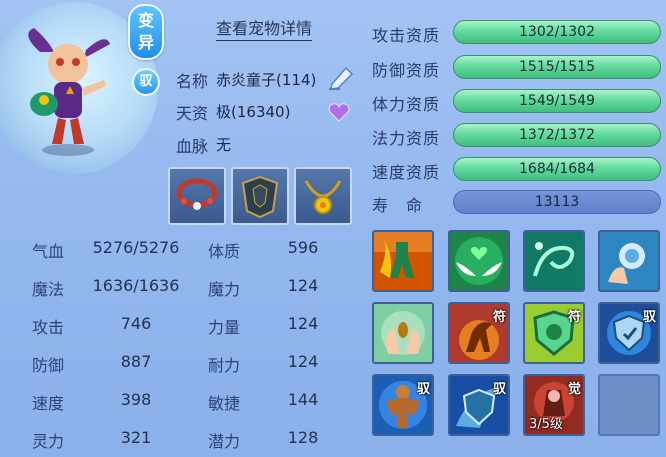 The height and width of the screenshot is (457, 666). I want to click on attr-label-2: 潜力, so click(224, 441).